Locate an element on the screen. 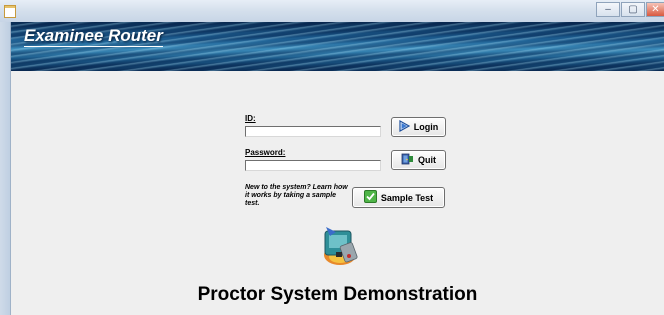  password-label: Password: is located at coordinates (265, 152).